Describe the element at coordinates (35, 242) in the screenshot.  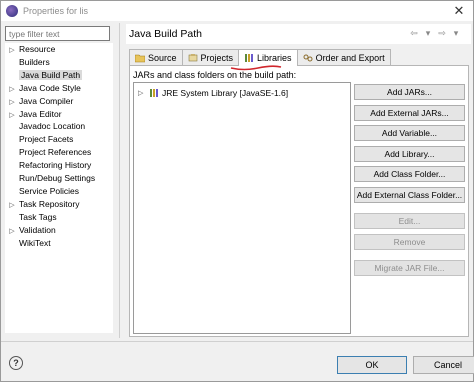
I see `tree-item-label: WikiText` at that location.